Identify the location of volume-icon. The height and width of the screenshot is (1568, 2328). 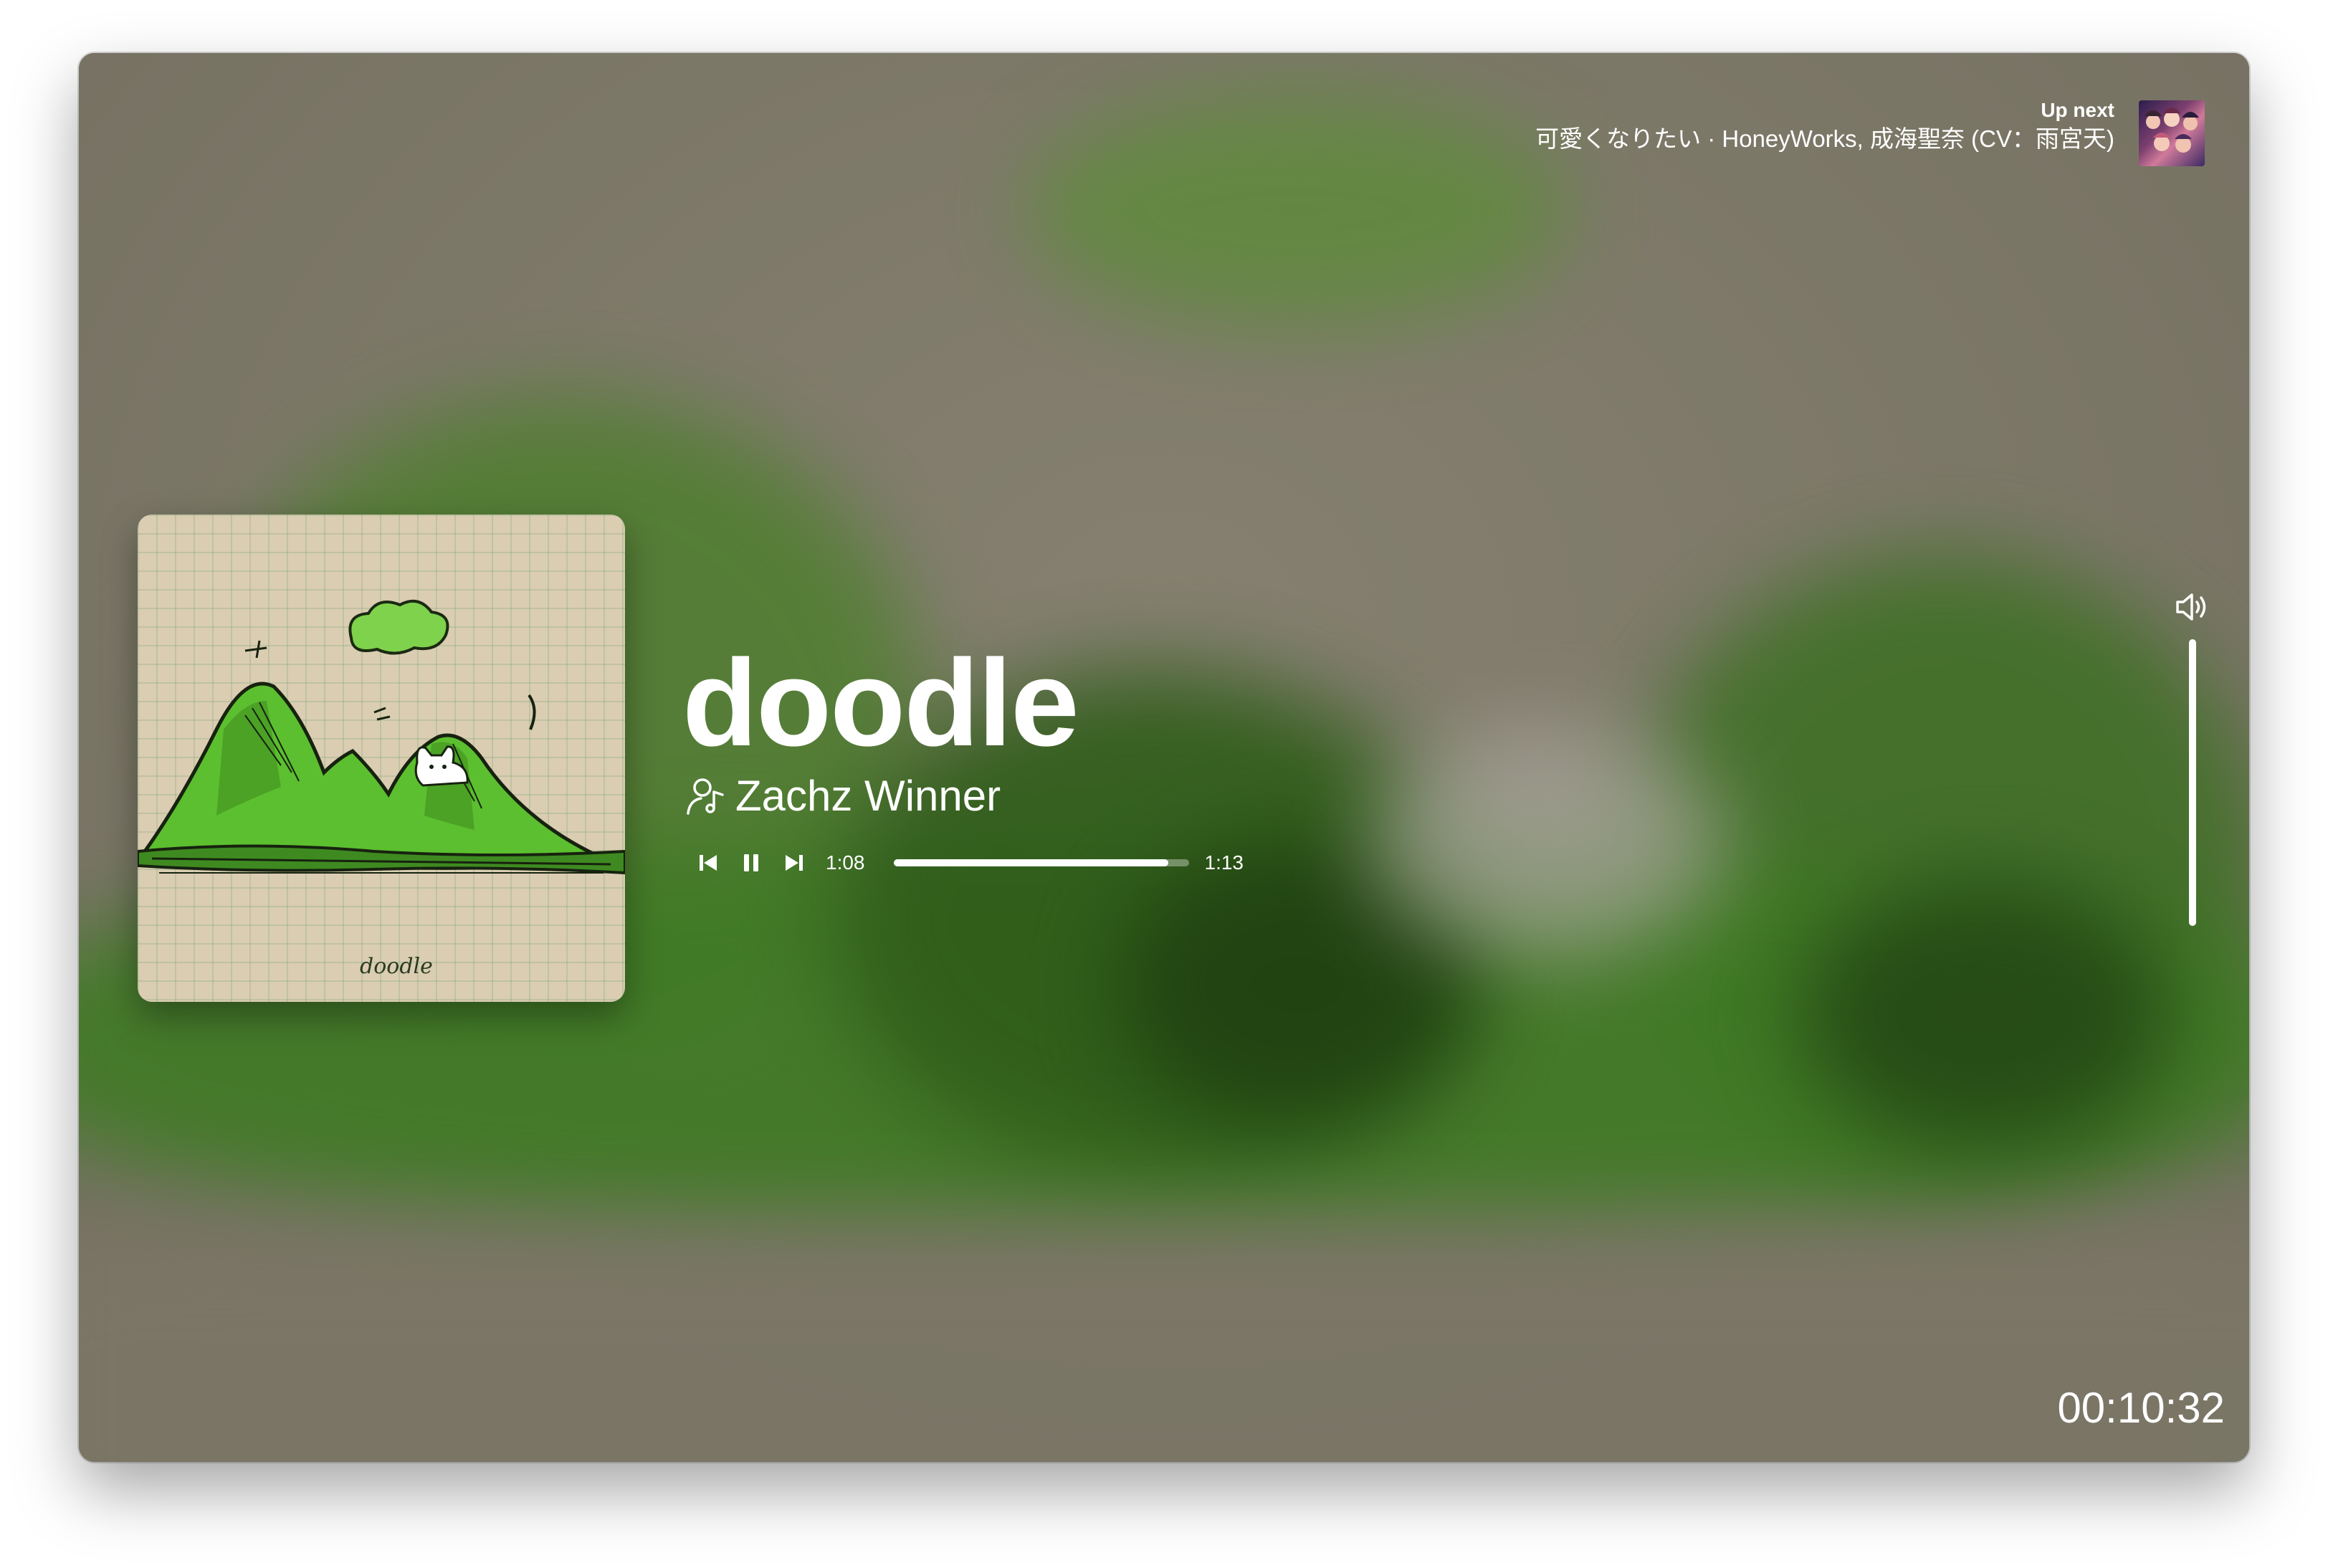
(2191, 607).